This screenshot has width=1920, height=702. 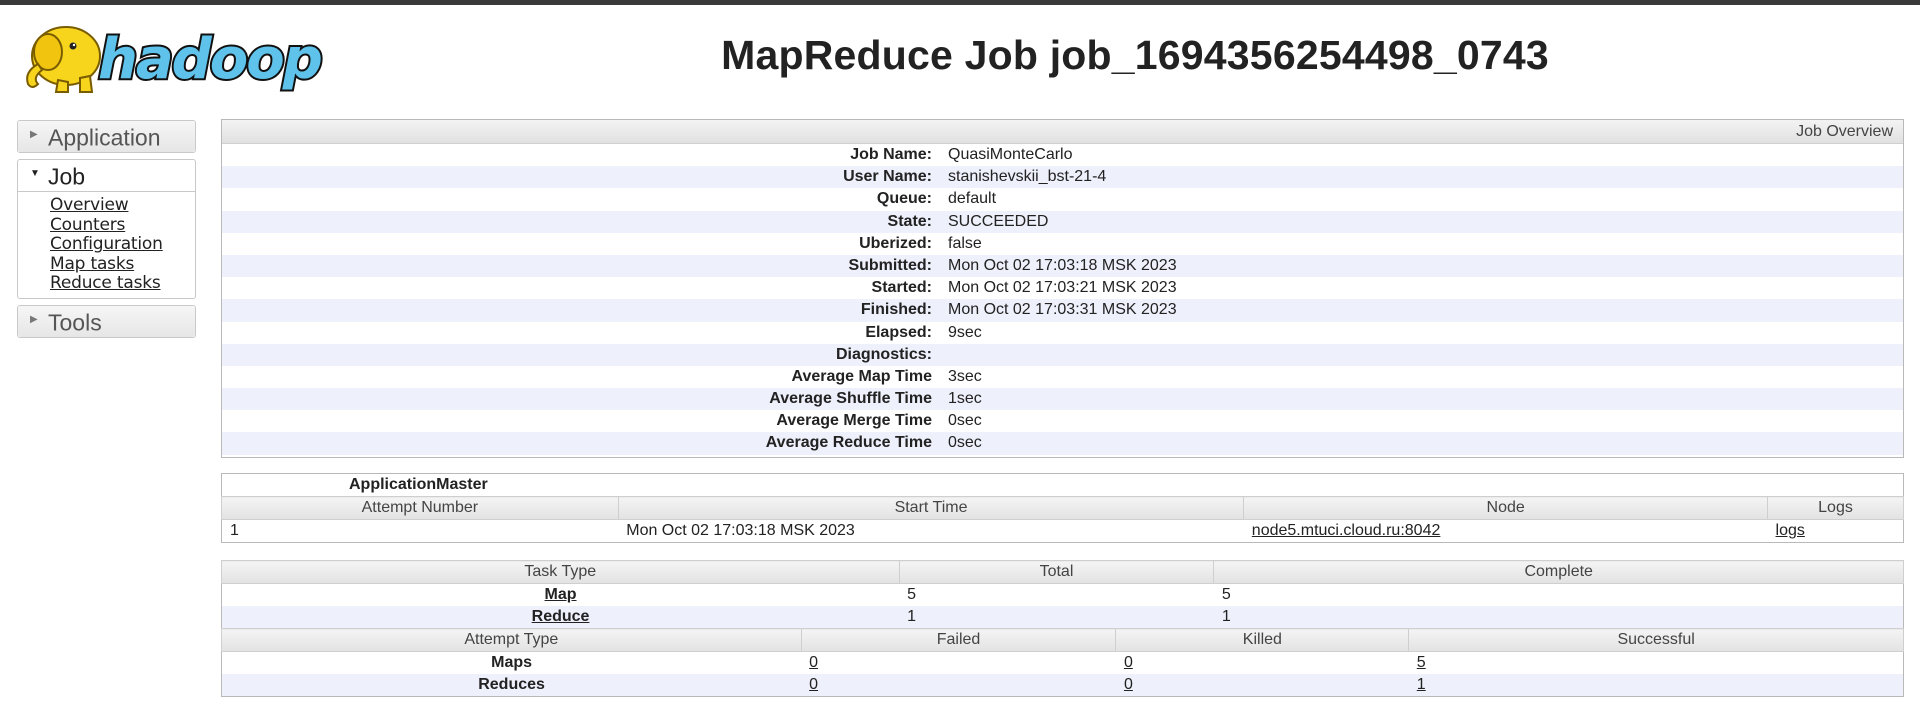 I want to click on attempt-header-row: Attempt Type Failed Killed Successful, so click(x=1062, y=640).